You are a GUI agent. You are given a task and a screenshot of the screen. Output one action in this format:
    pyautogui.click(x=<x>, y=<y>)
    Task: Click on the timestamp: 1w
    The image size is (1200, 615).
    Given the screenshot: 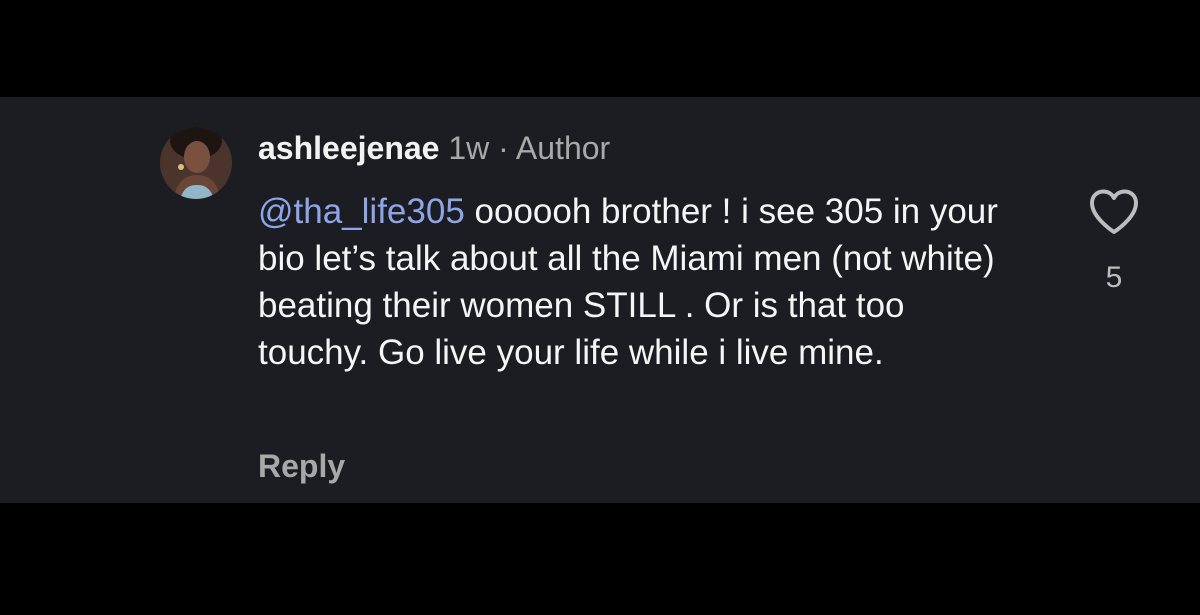 What is the action you would take?
    pyautogui.click(x=469, y=148)
    